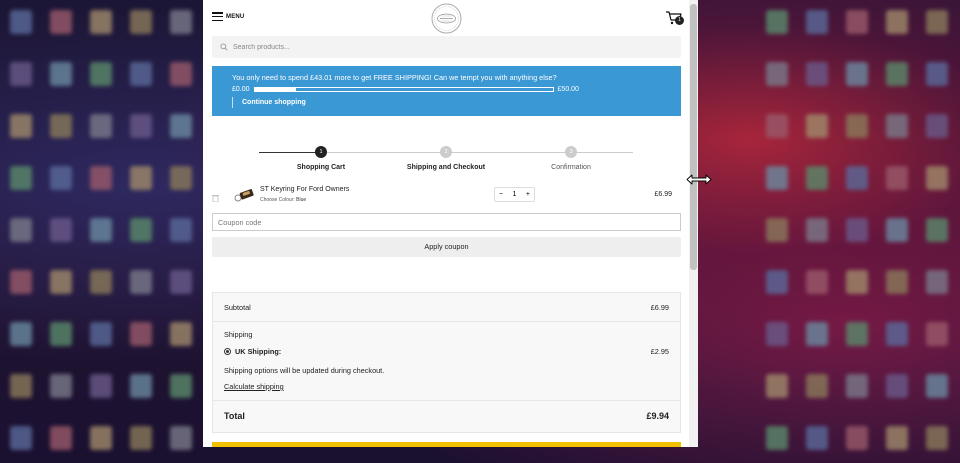  What do you see at coordinates (227, 351) in the screenshot?
I see `uk-shipping-radio` at bounding box center [227, 351].